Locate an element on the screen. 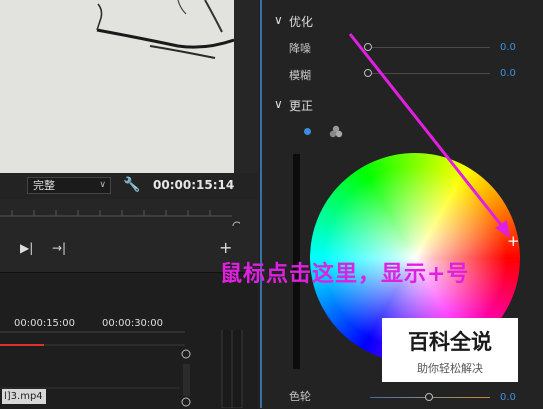  watermark-logo: 百科全说 助你轻松解决 is located at coordinates (450, 350).